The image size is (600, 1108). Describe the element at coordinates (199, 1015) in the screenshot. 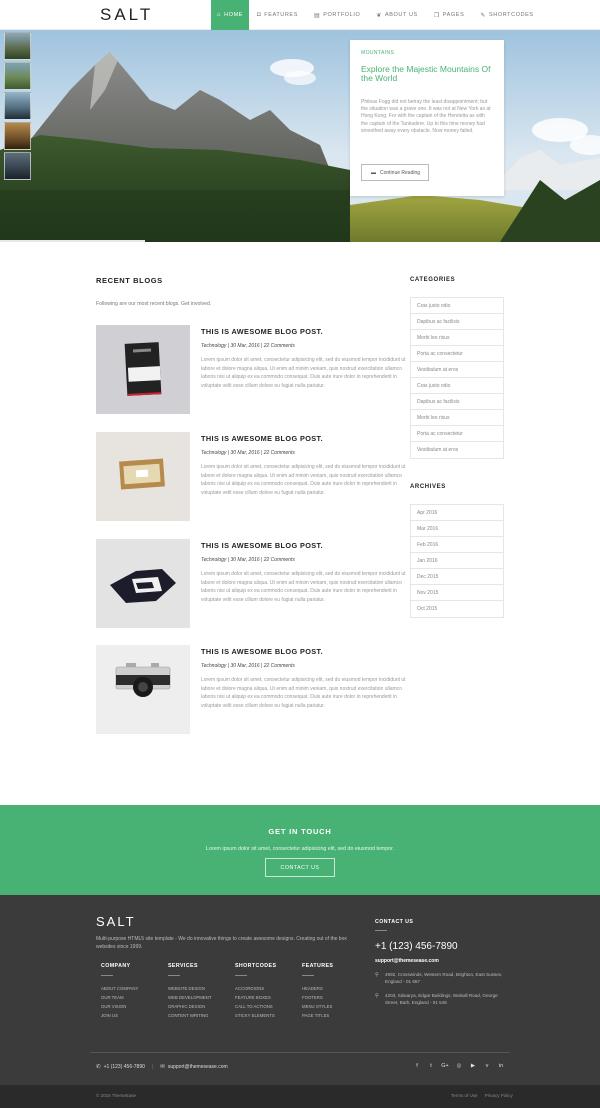

I see `footer-link: CONTENT WRITING` at that location.